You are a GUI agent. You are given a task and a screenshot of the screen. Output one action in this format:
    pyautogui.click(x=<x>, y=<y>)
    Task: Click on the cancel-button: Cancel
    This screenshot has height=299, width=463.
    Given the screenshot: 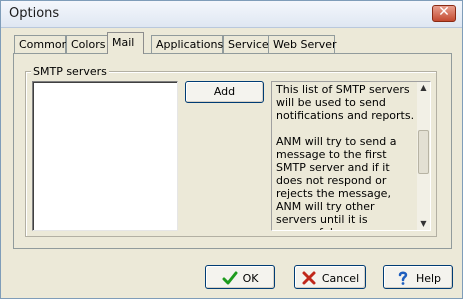 What is the action you would take?
    pyautogui.click(x=330, y=277)
    